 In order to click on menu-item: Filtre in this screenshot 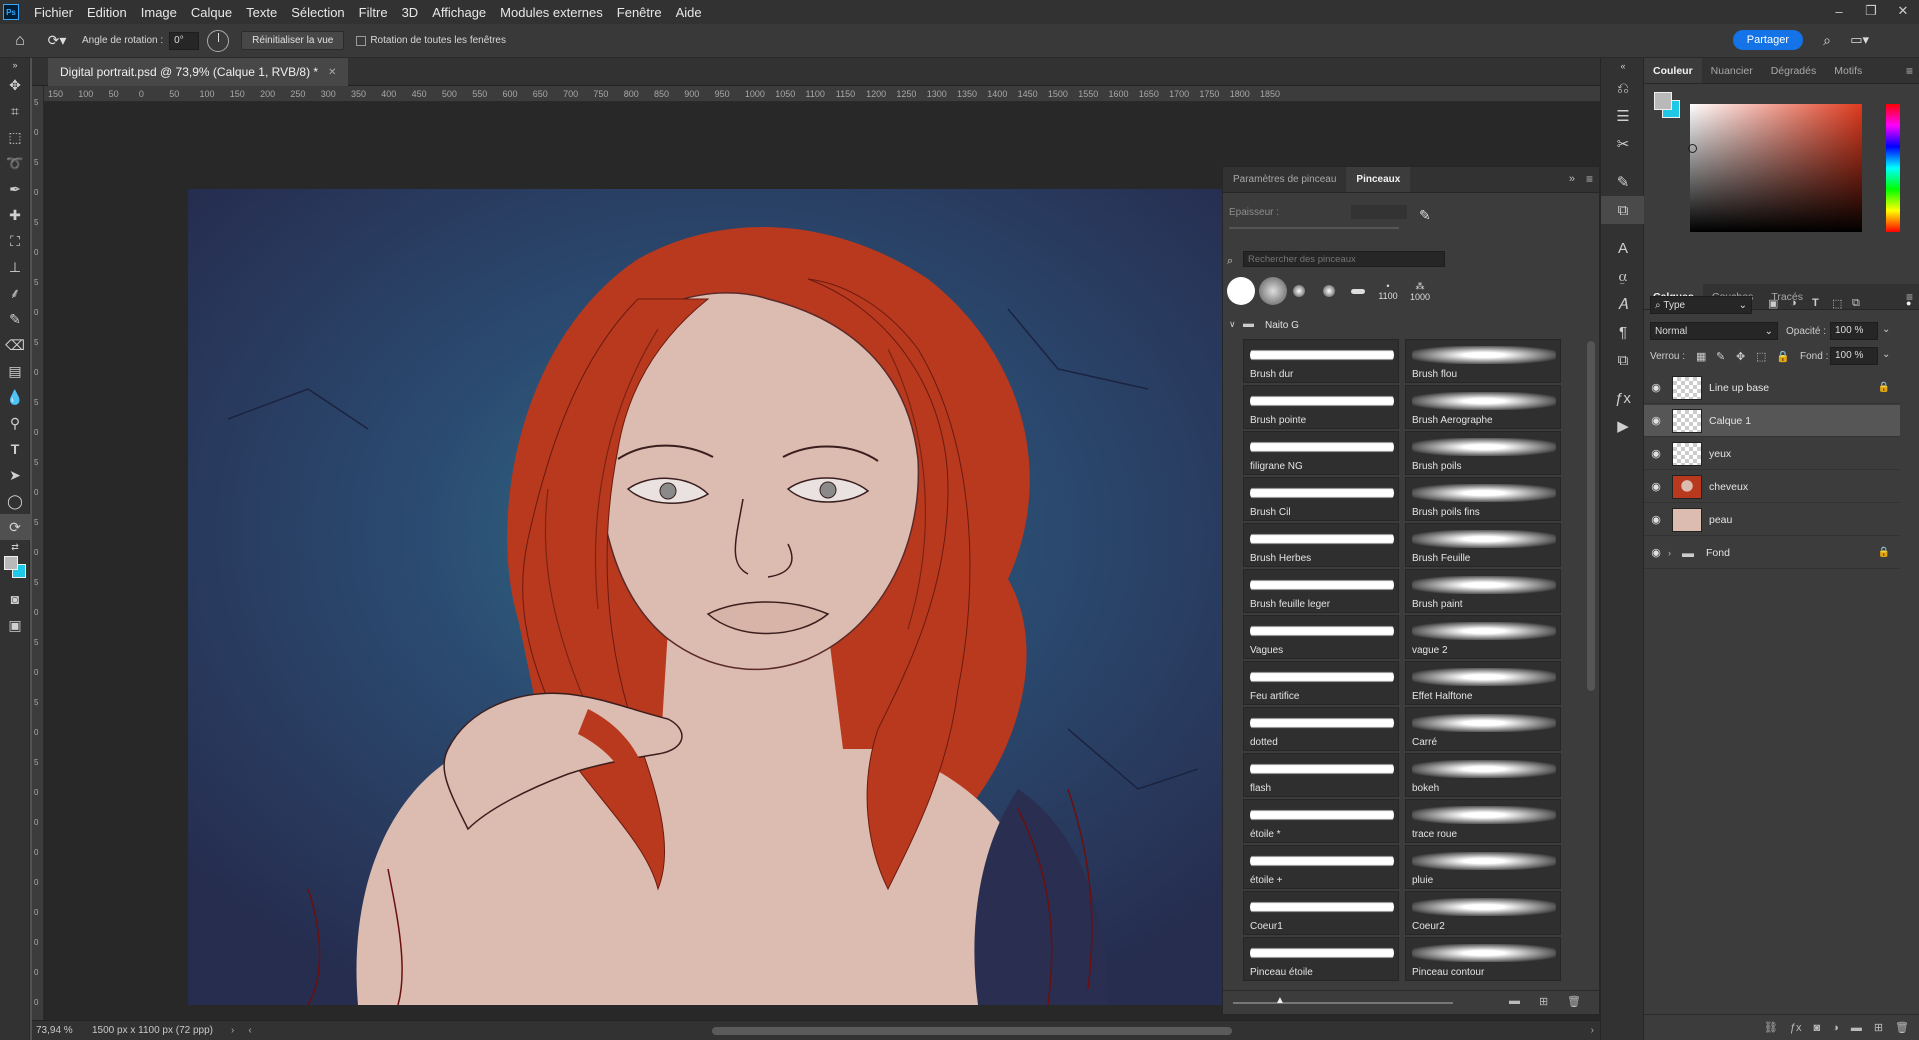, I will do `click(373, 12)`.